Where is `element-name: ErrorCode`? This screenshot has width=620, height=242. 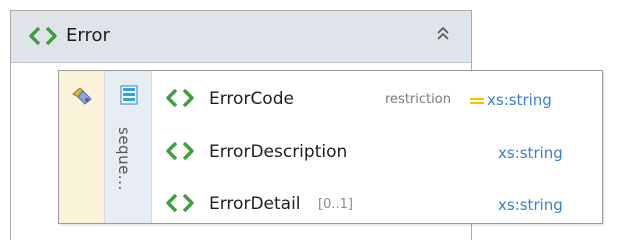
element-name: ErrorCode is located at coordinates (251, 99).